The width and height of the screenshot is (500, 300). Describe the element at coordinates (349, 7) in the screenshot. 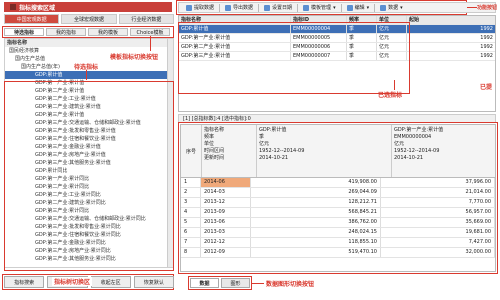

I see `edit-icon` at that location.